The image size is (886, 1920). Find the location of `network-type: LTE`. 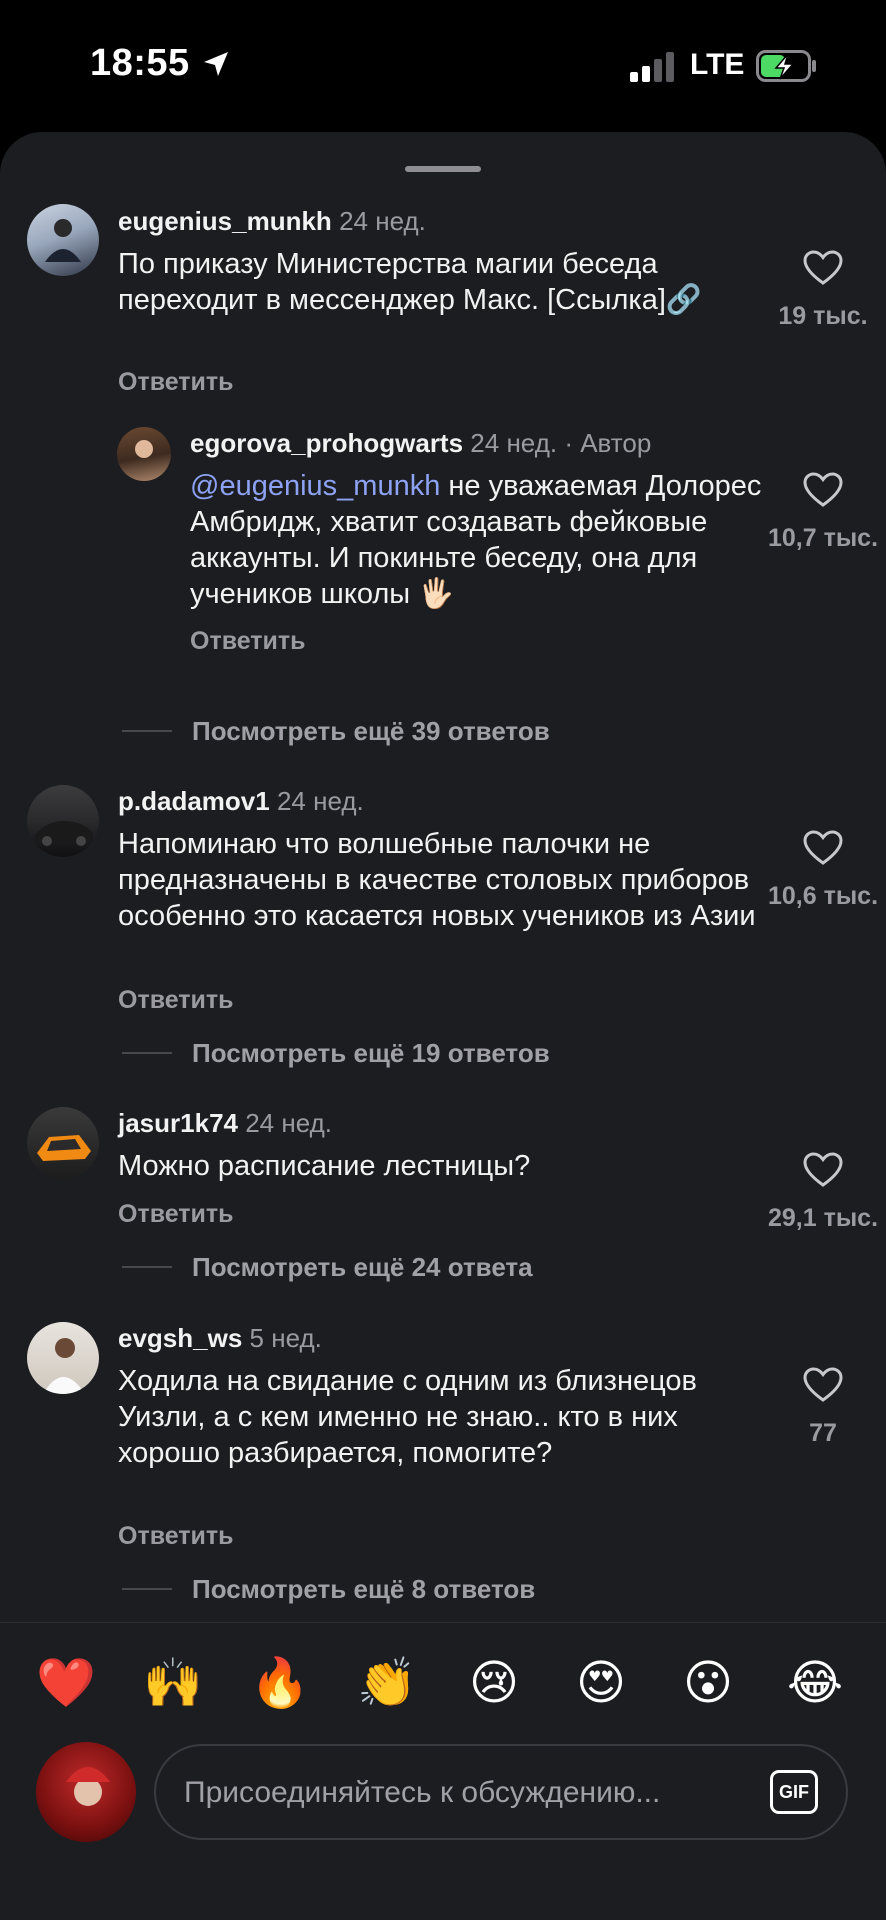

network-type: LTE is located at coordinates (717, 64).